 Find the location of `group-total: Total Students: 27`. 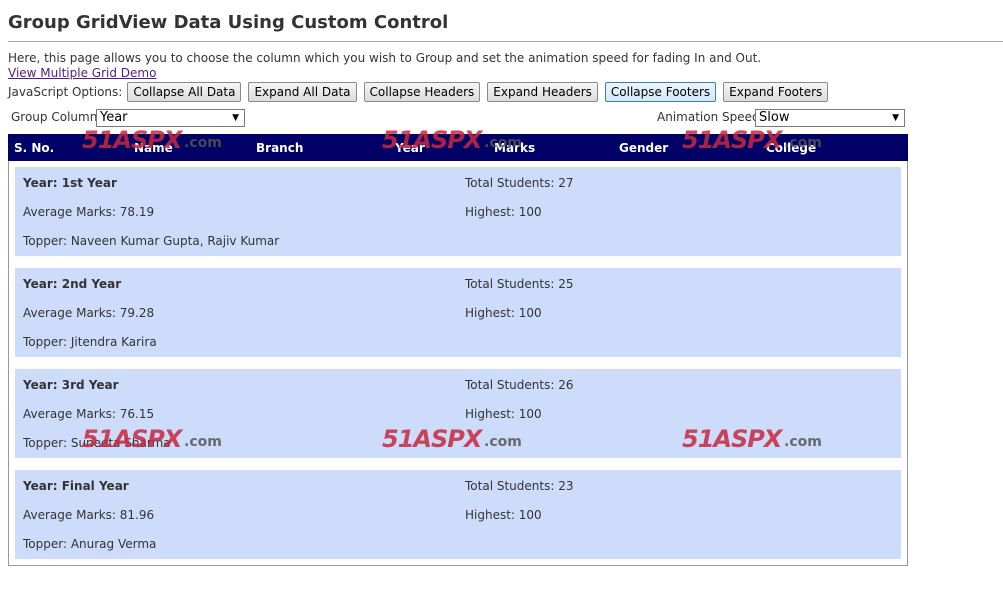

group-total: Total Students: 27 is located at coordinates (519, 183).